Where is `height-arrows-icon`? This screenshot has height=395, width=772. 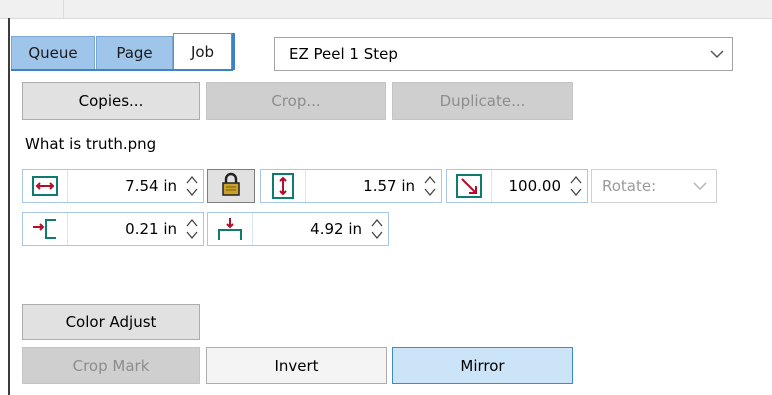
height-arrows-icon is located at coordinates (283, 186).